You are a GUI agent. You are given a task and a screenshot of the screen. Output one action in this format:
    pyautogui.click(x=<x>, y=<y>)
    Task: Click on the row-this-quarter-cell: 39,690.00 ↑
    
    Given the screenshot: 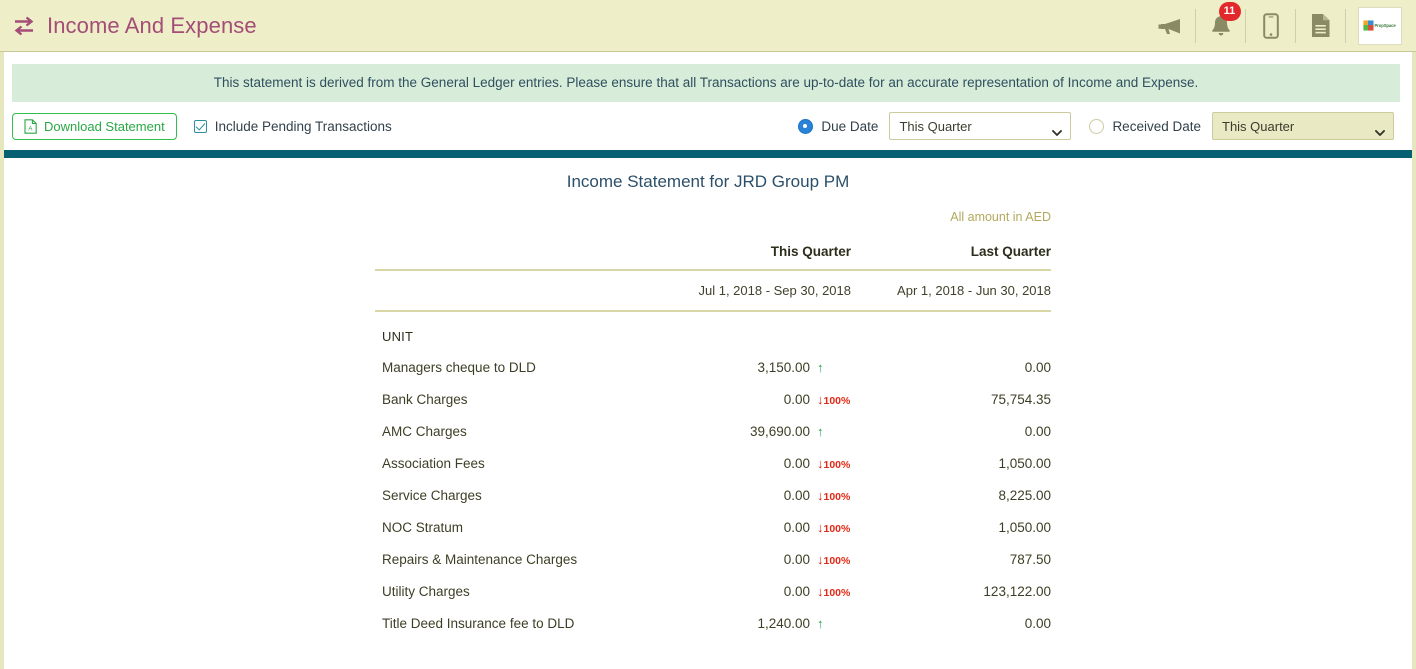 What is the action you would take?
    pyautogui.click(x=751, y=431)
    